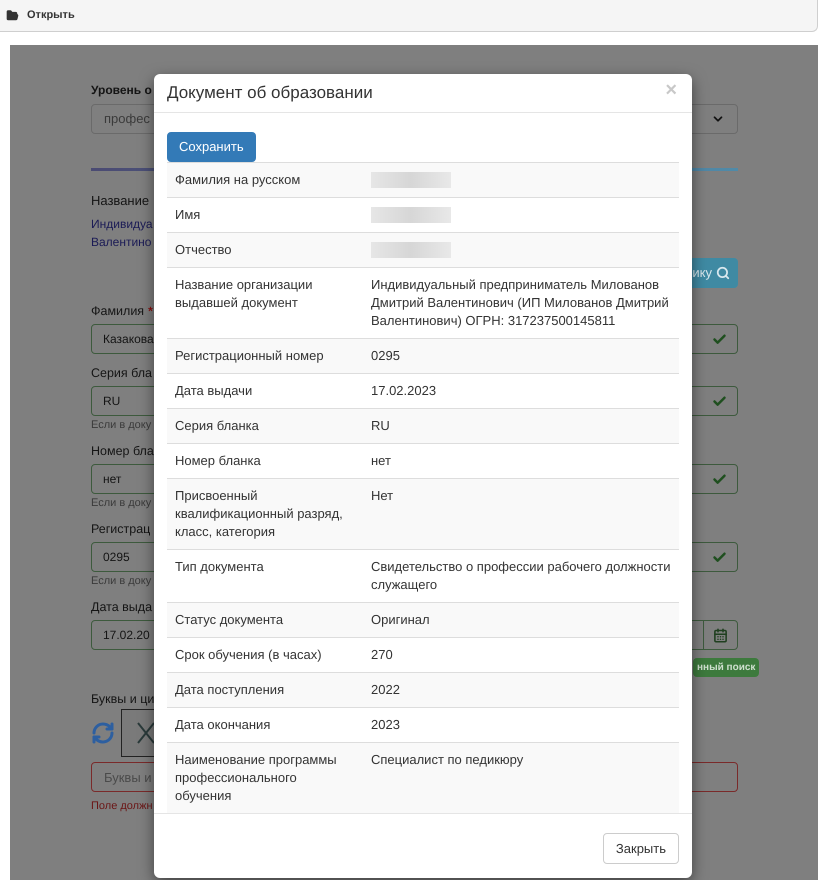 This screenshot has width=818, height=880. What do you see at coordinates (40, 15) in the screenshot?
I see `open-button: Открыть` at bounding box center [40, 15].